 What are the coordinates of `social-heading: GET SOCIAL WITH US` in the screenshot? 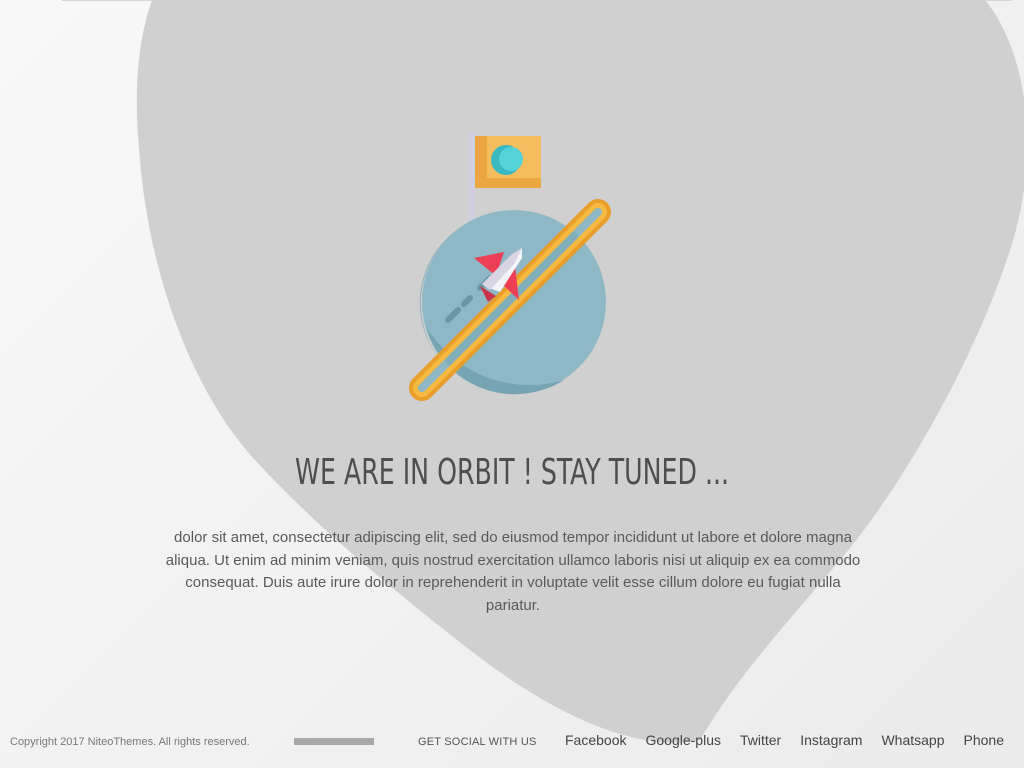 It's located at (477, 742).